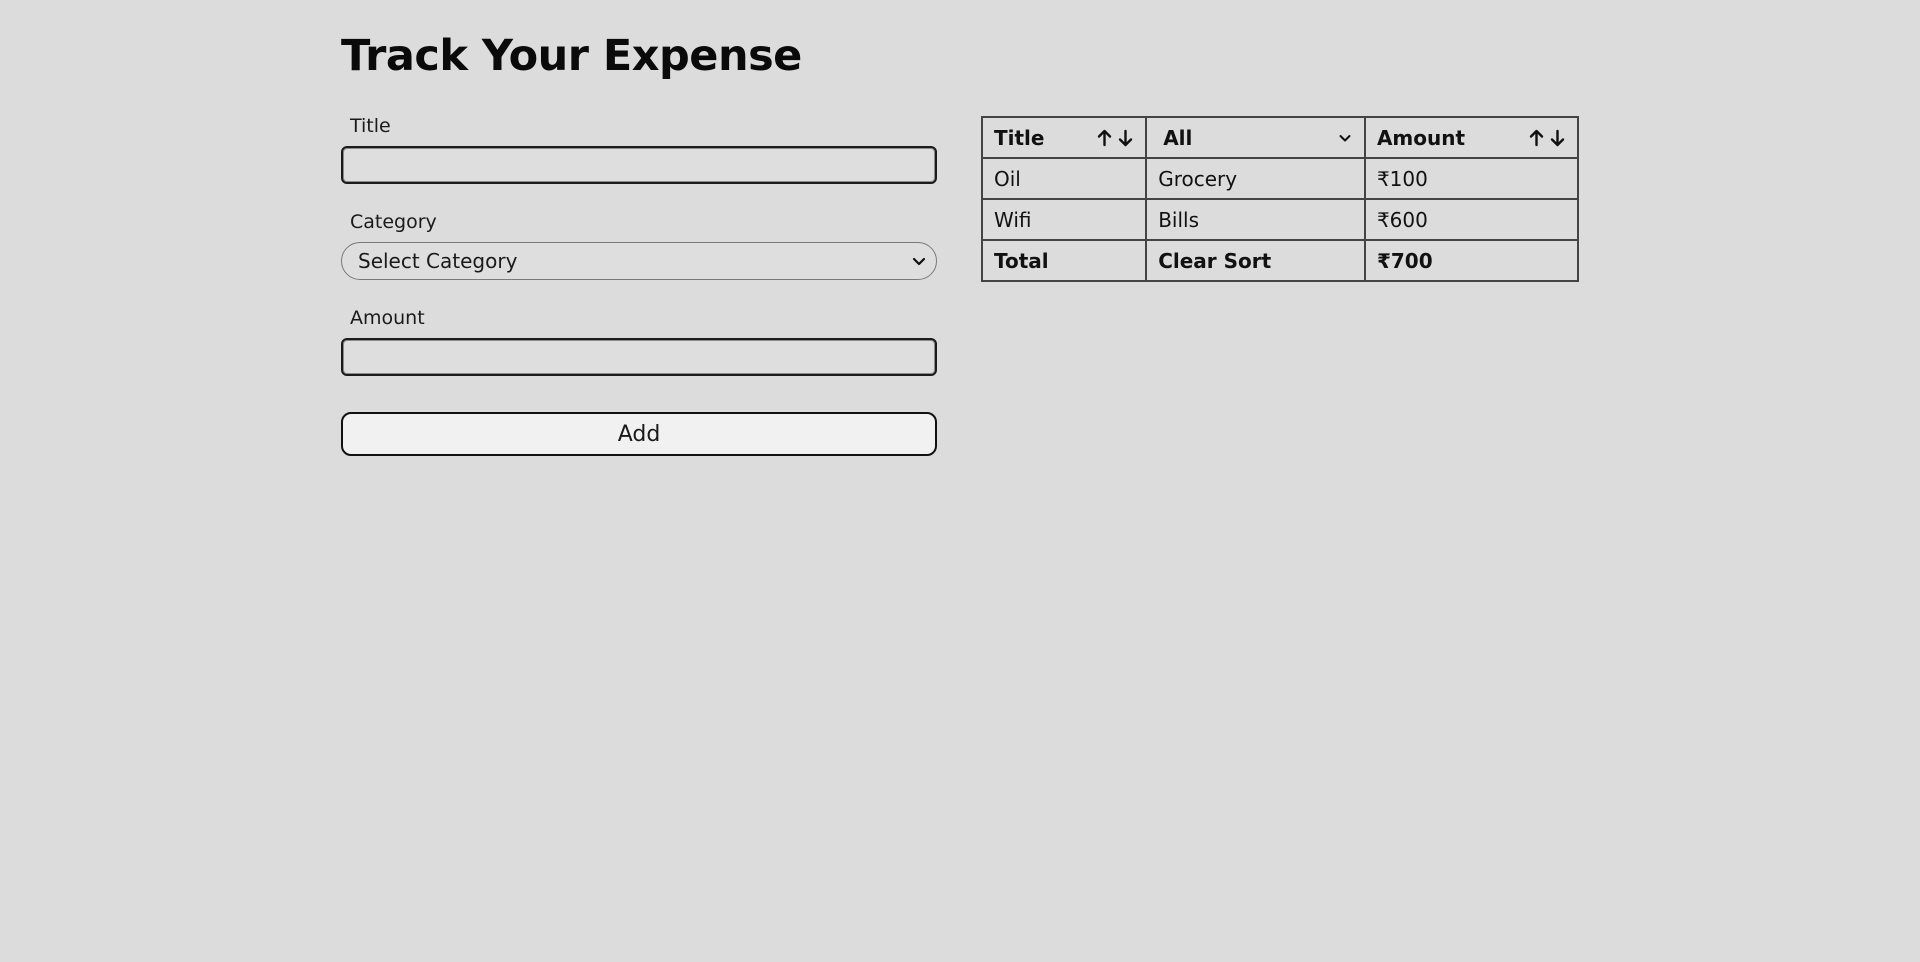 Image resolution: width=1920 pixels, height=962 pixels. Describe the element at coordinates (639, 357) in the screenshot. I see `amount-input` at that location.